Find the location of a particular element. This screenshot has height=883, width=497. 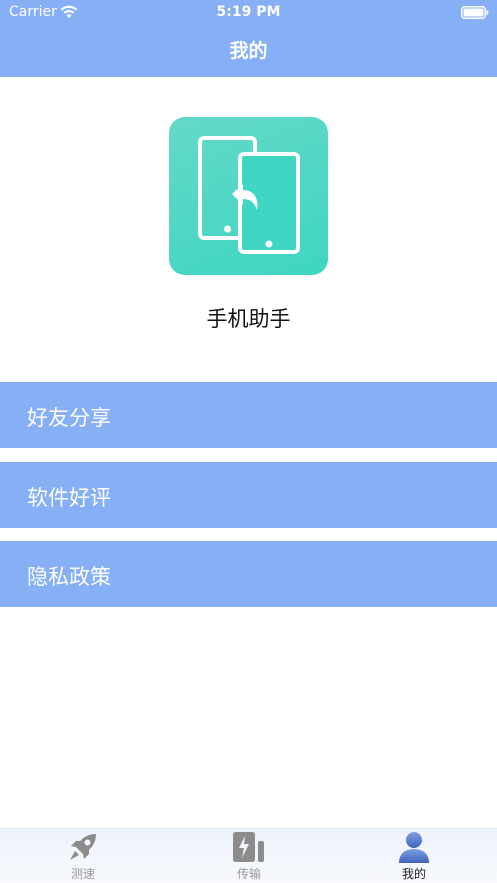

status-time: 5:19 PM is located at coordinates (248, 12).